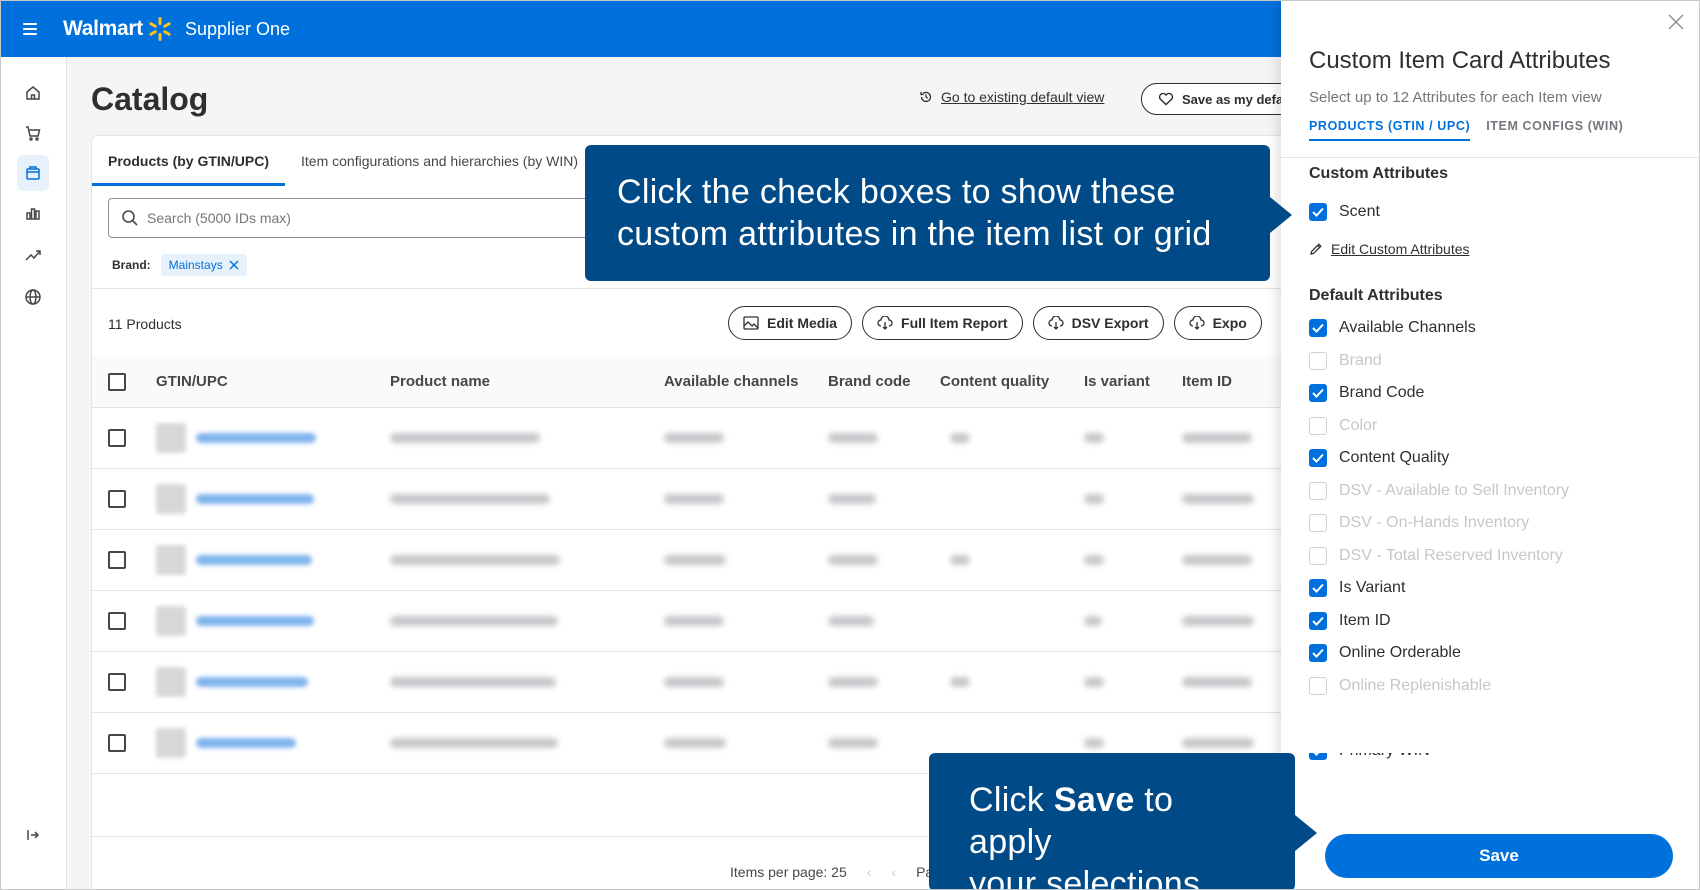 The height and width of the screenshot is (890, 1700). What do you see at coordinates (1436, 555) in the screenshot?
I see `attribute-option: DSV - Total Reserved Inventory` at bounding box center [1436, 555].